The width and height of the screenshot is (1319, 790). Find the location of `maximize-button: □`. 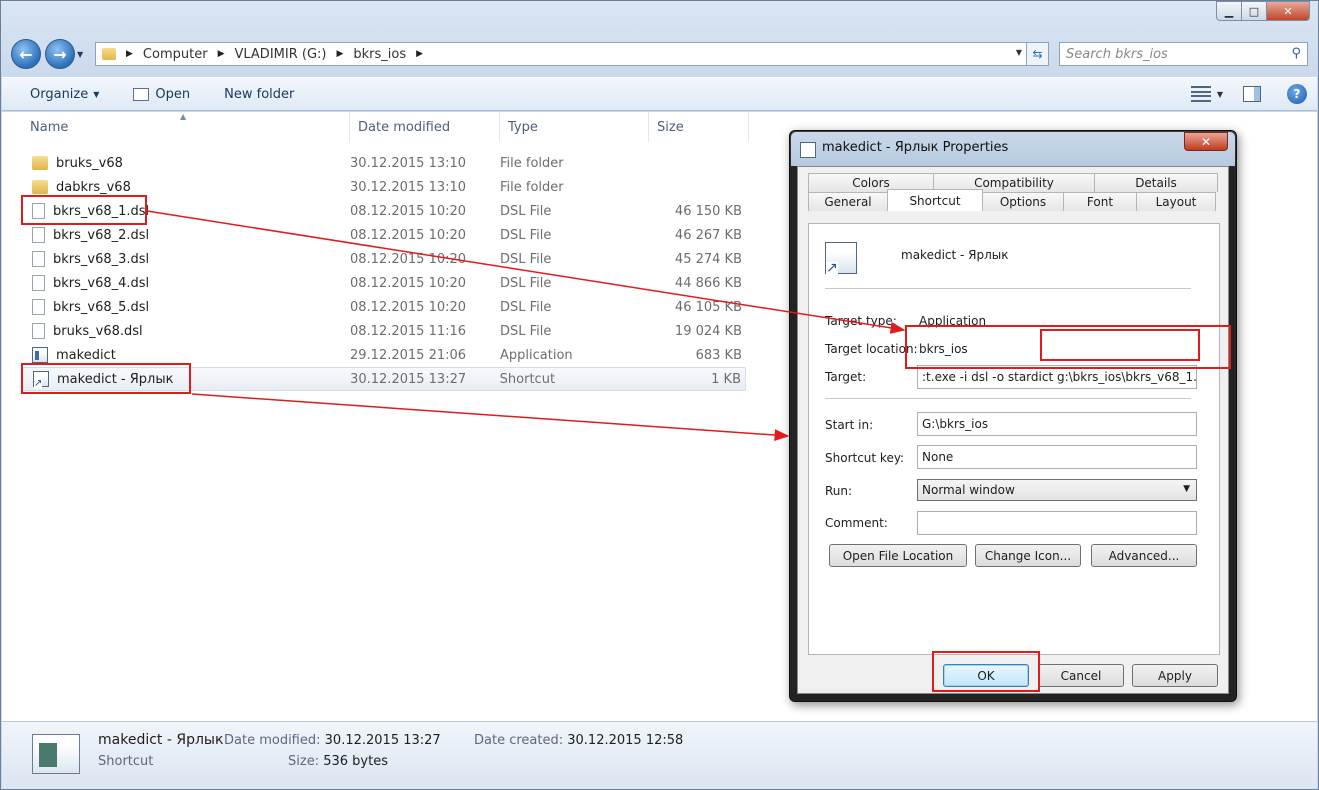

maximize-button: □ is located at coordinates (1254, 11).